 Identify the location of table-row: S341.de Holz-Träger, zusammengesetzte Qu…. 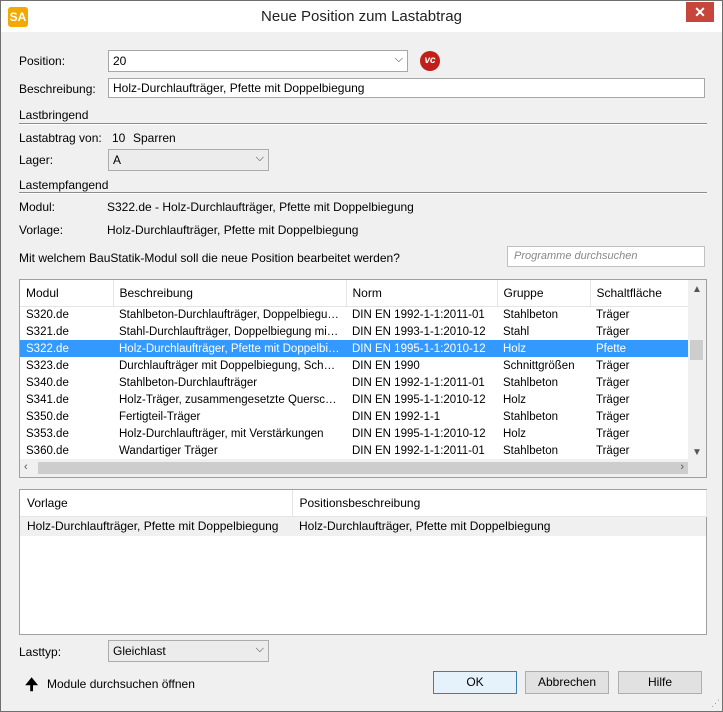
(354, 399).